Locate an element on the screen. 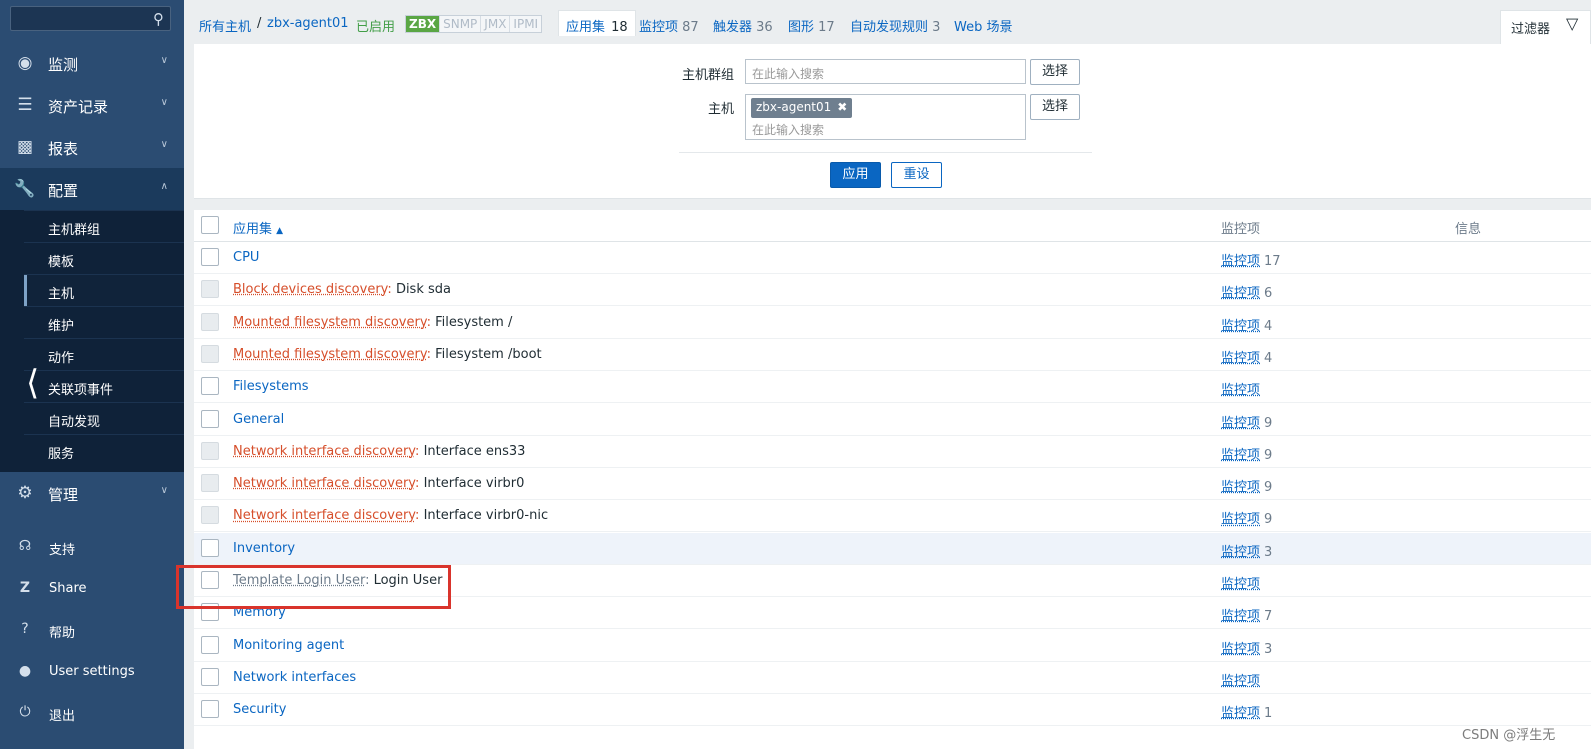  table-row: Filesystems 监控项 is located at coordinates (892, 387).